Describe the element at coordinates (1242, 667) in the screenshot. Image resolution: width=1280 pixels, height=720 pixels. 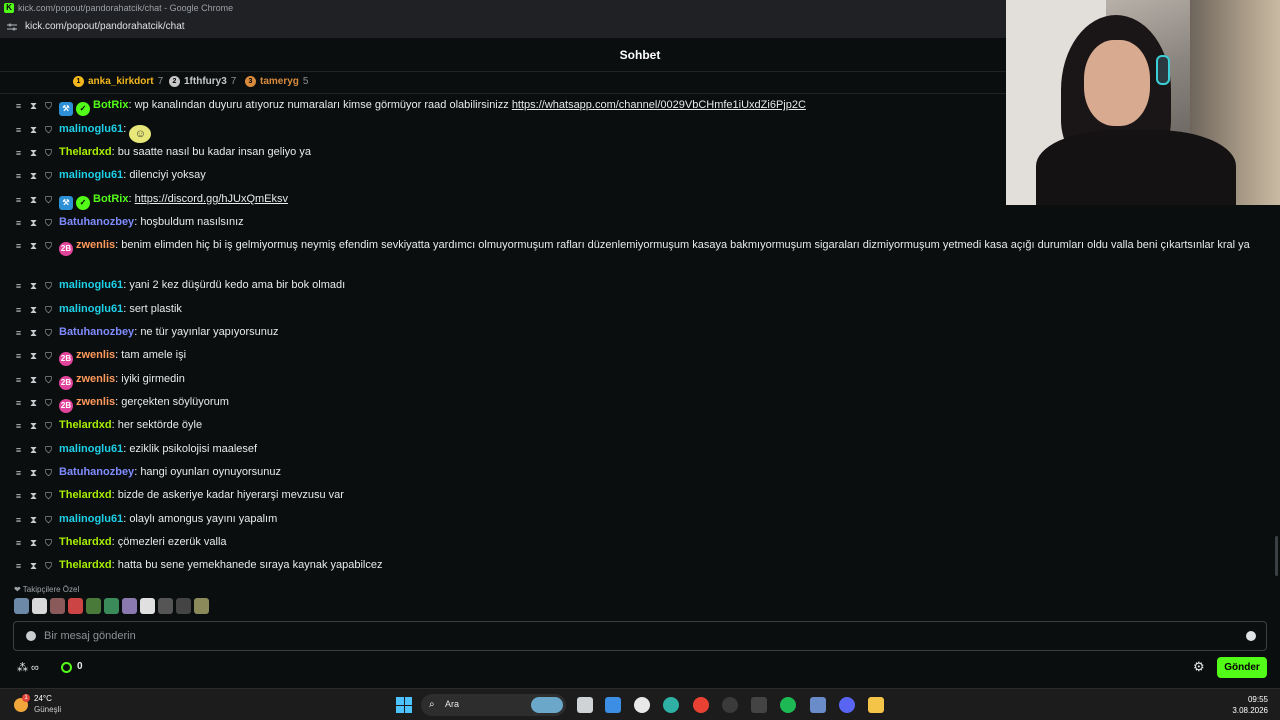
I see `send-button: Gönder` at that location.